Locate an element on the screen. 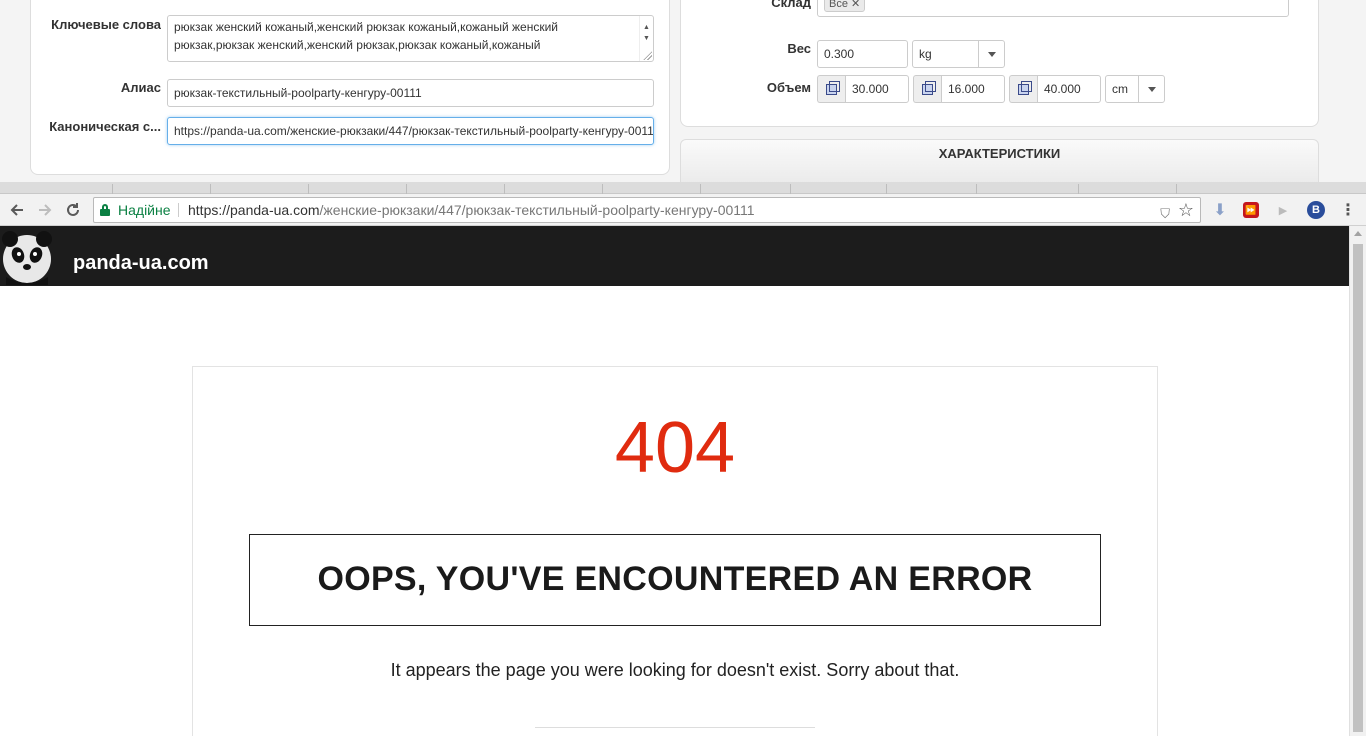  page-scrollbar is located at coordinates (1357, 481).